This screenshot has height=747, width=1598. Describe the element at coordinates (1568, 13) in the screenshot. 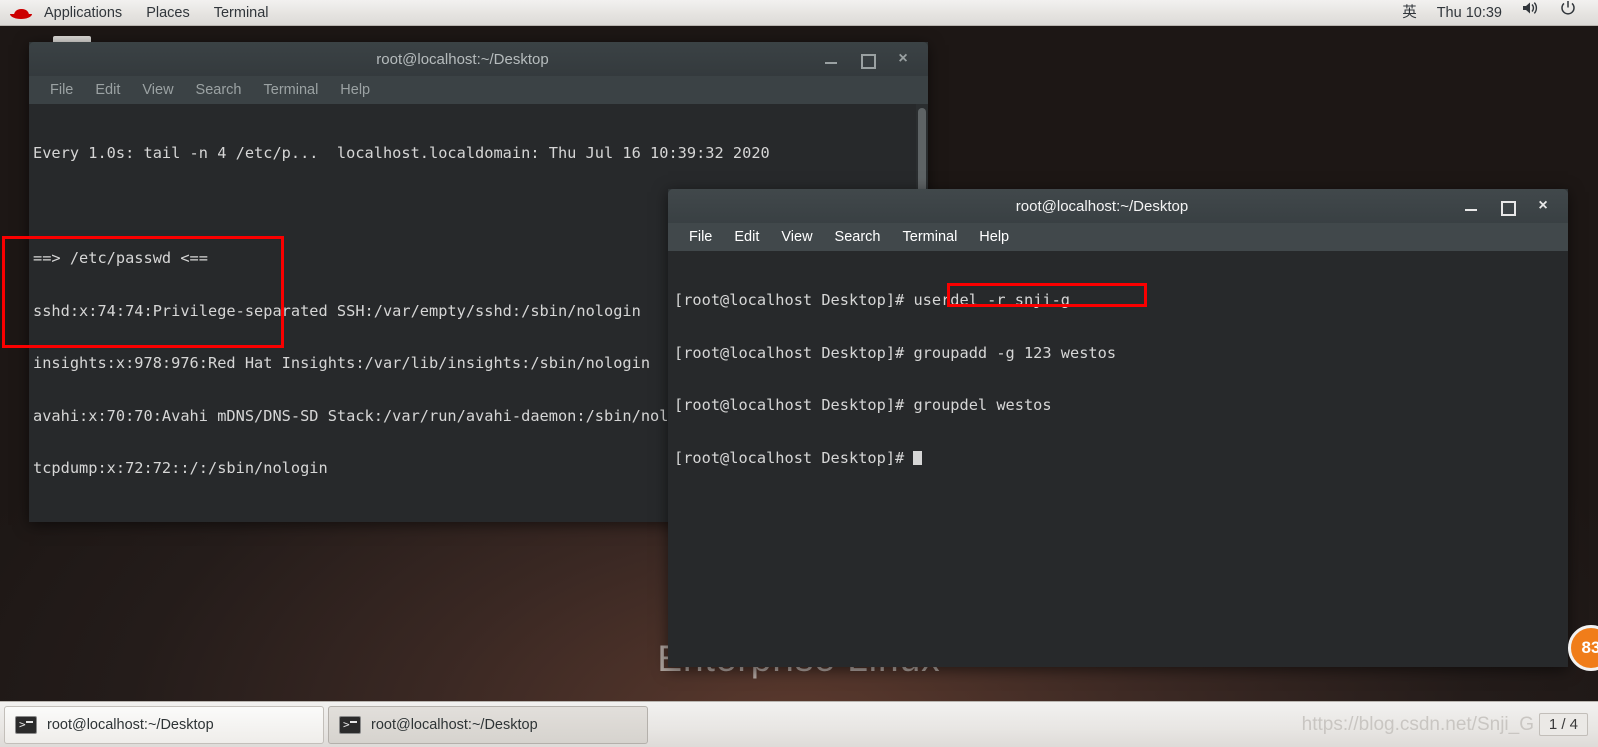

I see `power-icon` at that location.